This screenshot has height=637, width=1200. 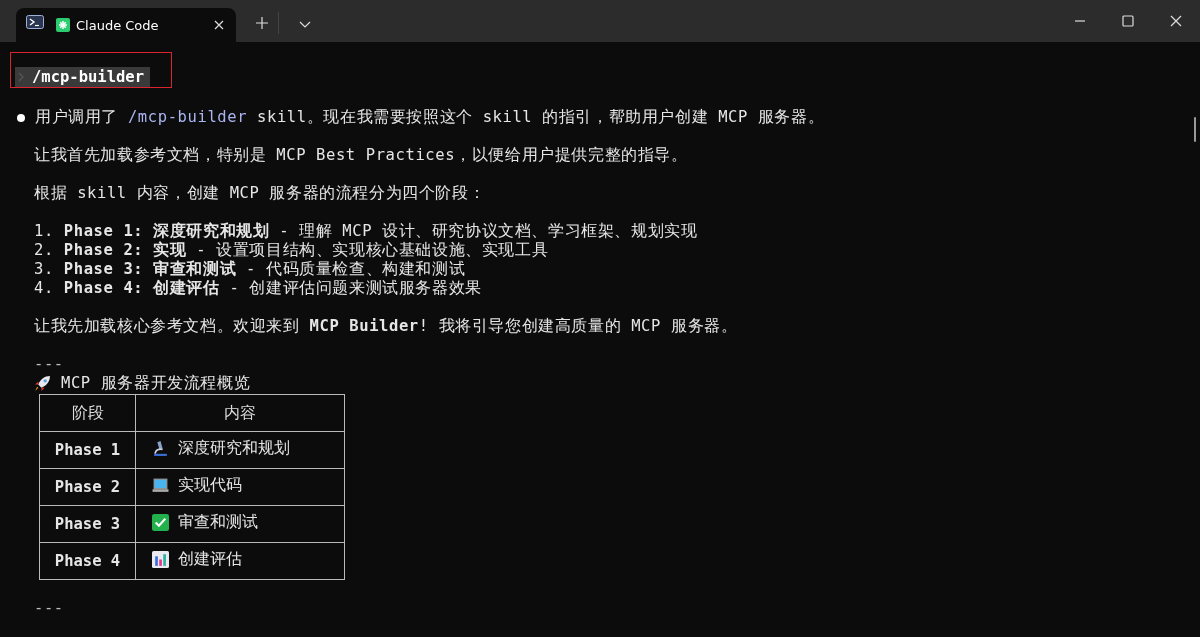 I want to click on laptop-icon, so click(x=160, y=485).